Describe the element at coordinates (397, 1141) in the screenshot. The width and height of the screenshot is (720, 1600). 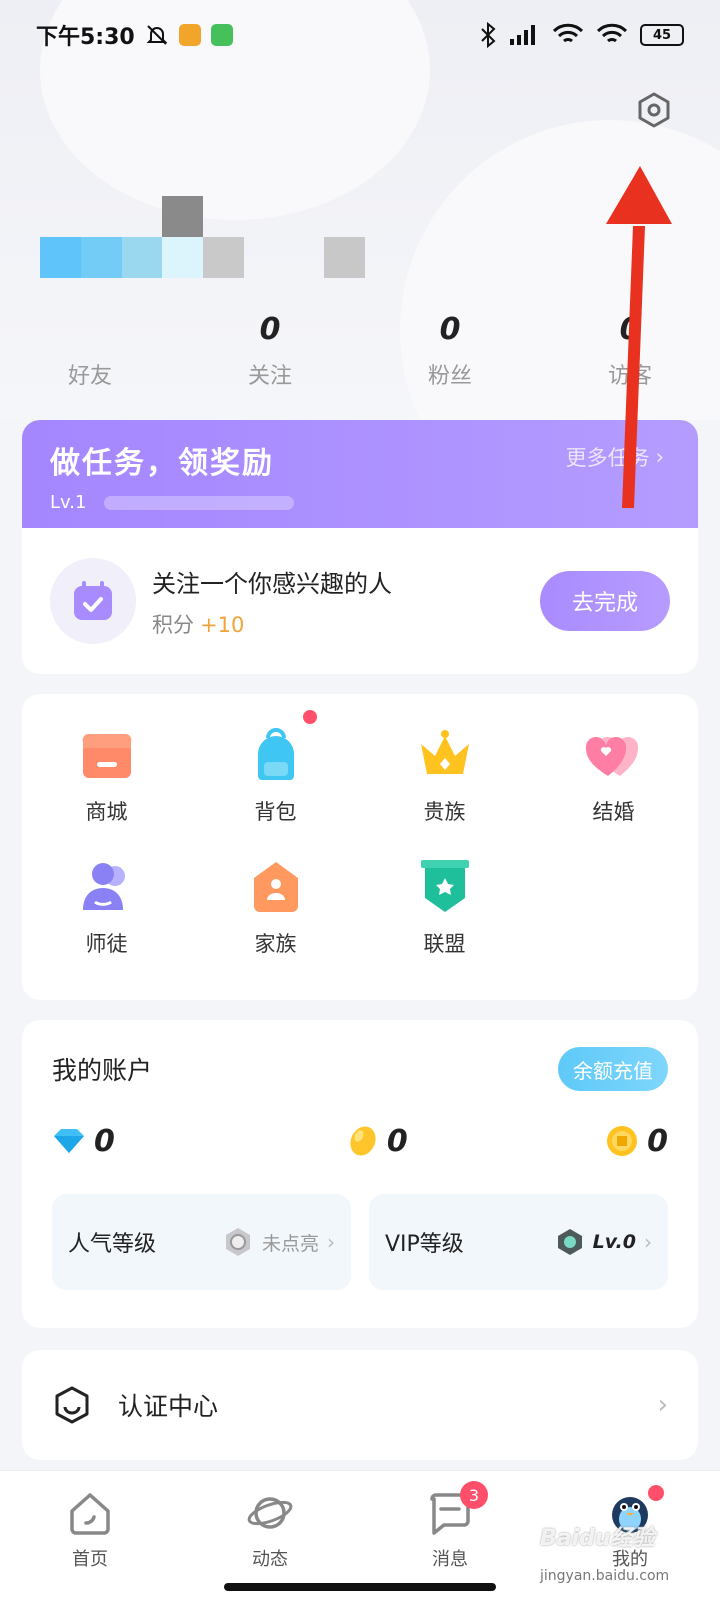
I see `bean-value: 0` at that location.